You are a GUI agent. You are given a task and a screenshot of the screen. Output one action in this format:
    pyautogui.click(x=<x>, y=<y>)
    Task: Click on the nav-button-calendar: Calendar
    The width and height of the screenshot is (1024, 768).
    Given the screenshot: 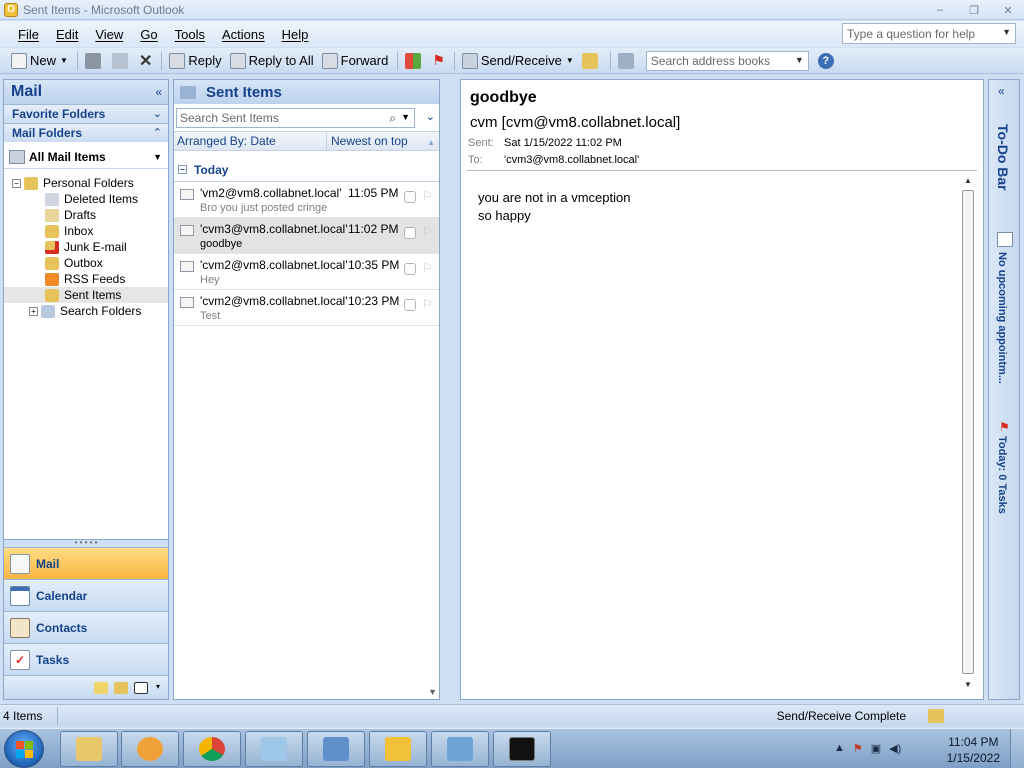 What is the action you would take?
    pyautogui.click(x=86, y=595)
    